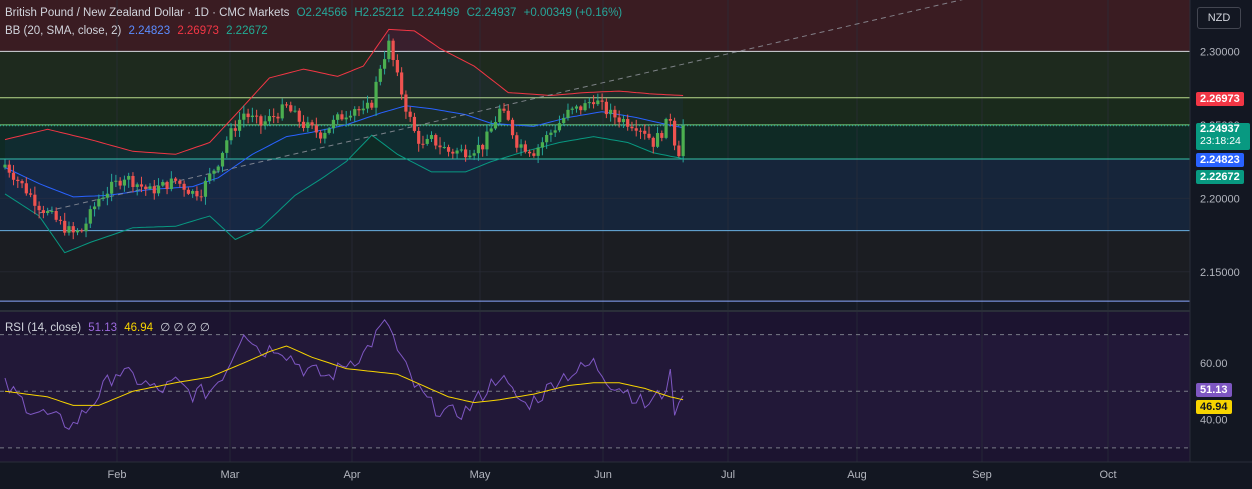 The width and height of the screenshot is (1252, 489). Describe the element at coordinates (1223, 136) in the screenshot. I see `last-price-label: 2.24937 23:18:24` at that location.